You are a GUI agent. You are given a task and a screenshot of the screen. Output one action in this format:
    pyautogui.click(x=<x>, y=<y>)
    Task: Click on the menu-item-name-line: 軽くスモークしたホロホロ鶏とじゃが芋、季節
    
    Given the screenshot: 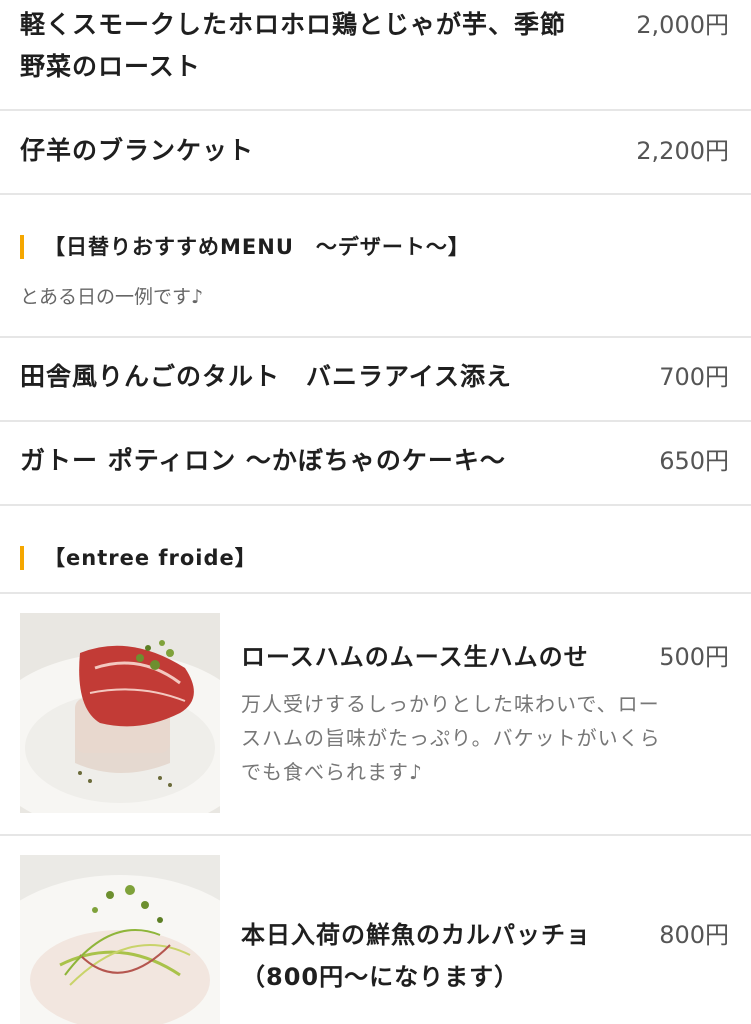 What is the action you would take?
    pyautogui.click(x=293, y=24)
    